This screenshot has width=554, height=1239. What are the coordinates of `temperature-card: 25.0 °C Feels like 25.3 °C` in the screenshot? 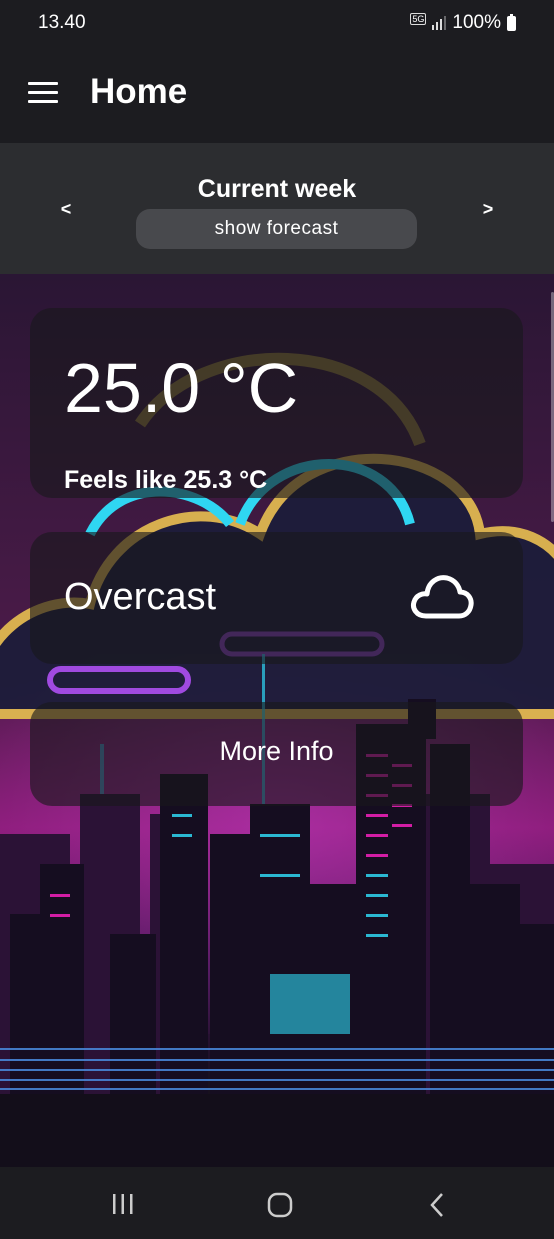 It's located at (276, 403).